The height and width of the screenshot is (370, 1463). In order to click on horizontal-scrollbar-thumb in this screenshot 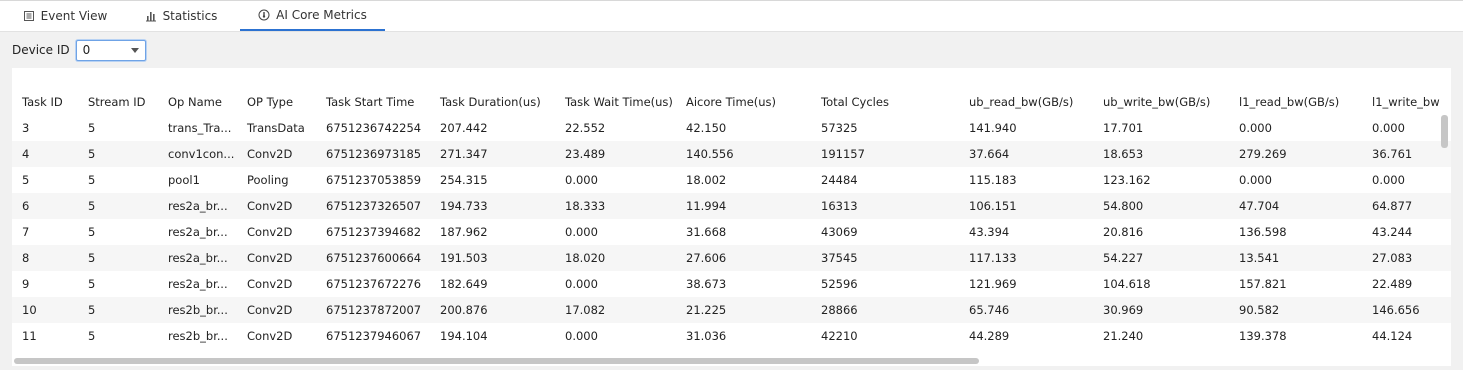, I will do `click(496, 361)`.